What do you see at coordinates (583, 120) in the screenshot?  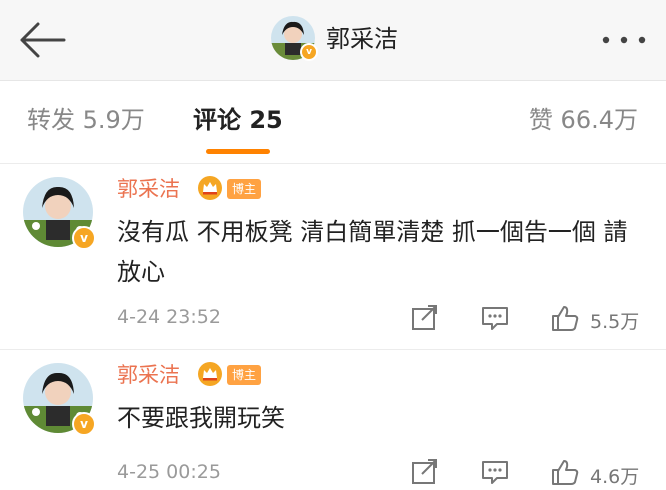 I see `tab-like: 赞 66.4万` at bounding box center [583, 120].